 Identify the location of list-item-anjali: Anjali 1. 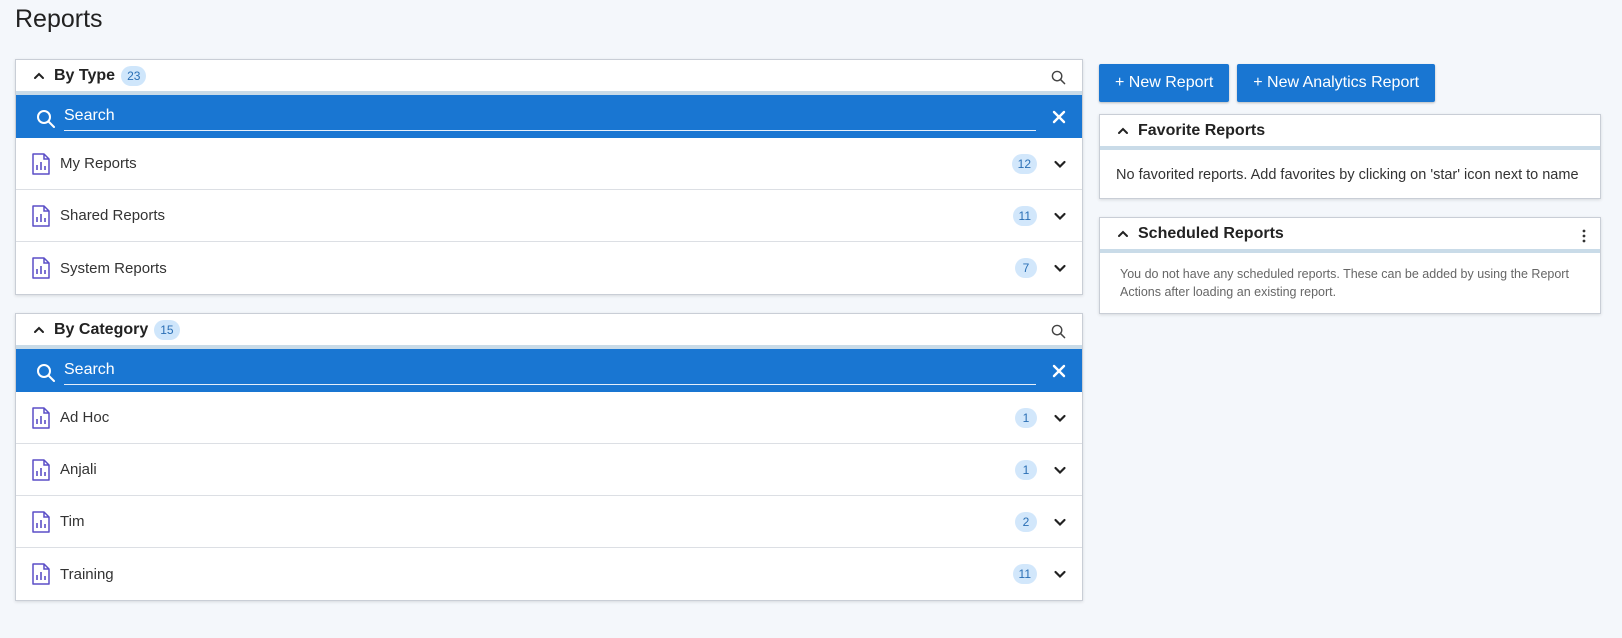
(549, 470).